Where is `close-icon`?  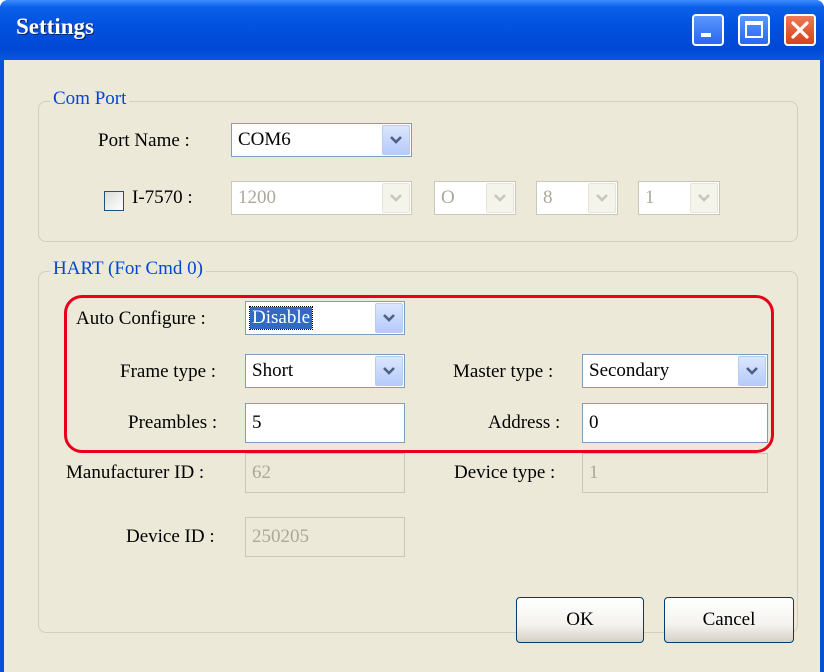 close-icon is located at coordinates (800, 30).